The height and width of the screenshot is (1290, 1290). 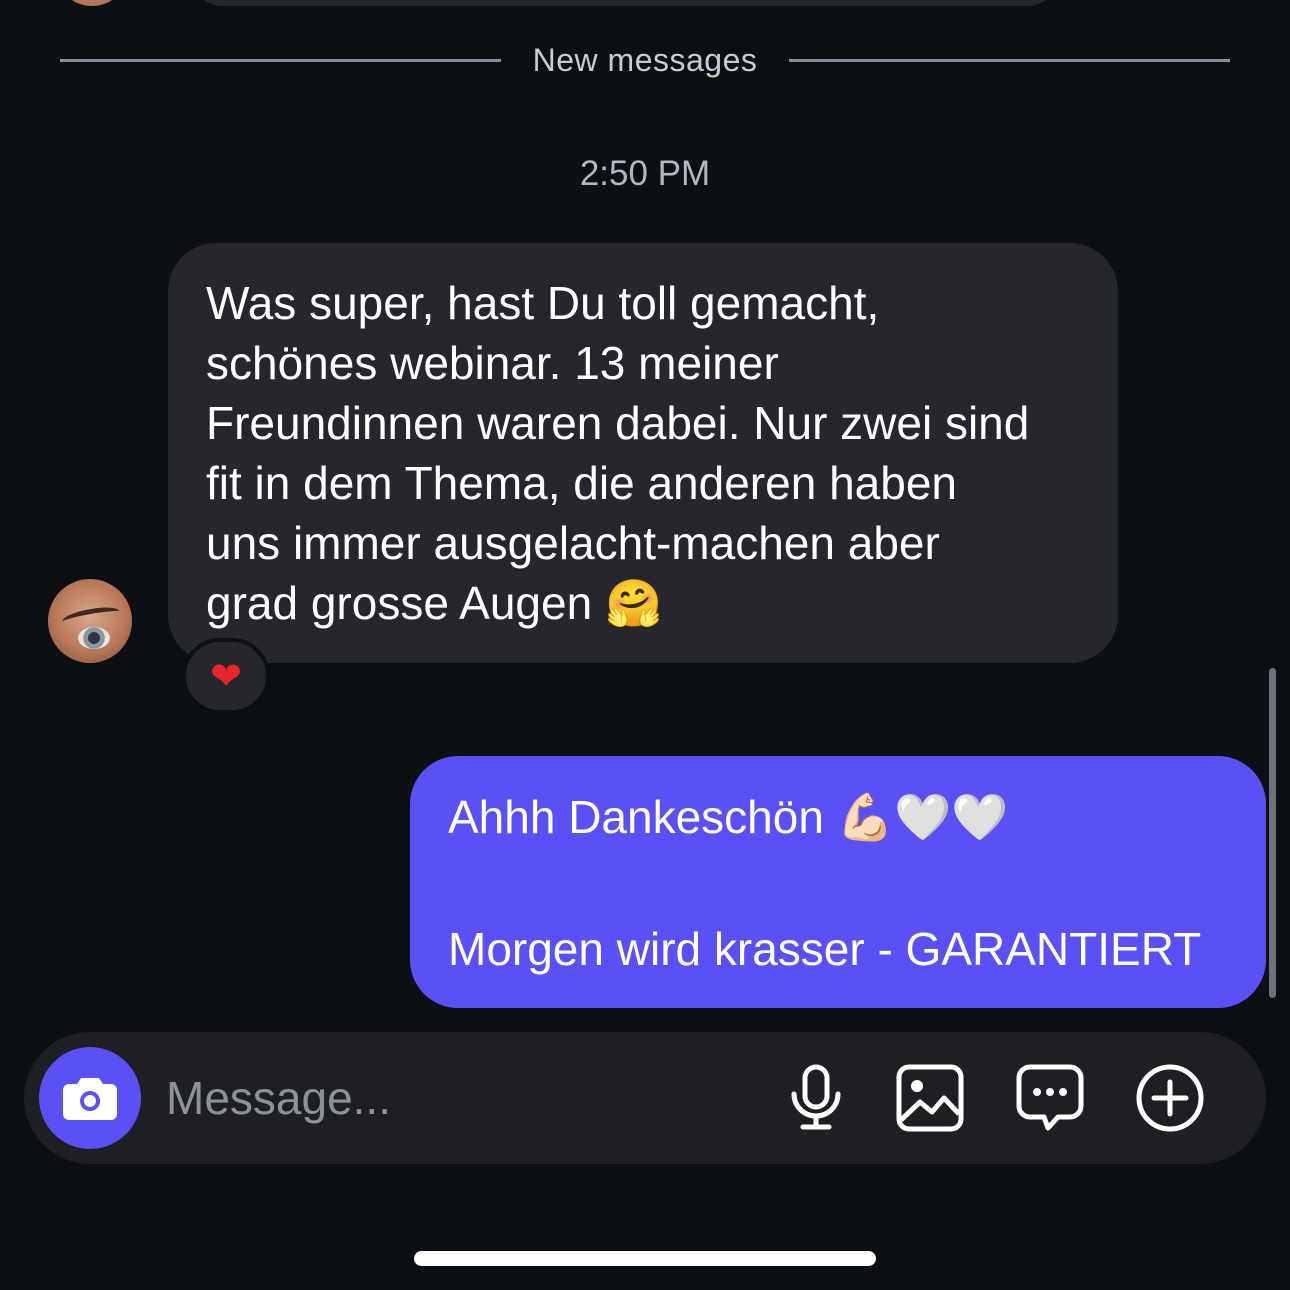 I want to click on plus-circle-icon, so click(x=1170, y=1098).